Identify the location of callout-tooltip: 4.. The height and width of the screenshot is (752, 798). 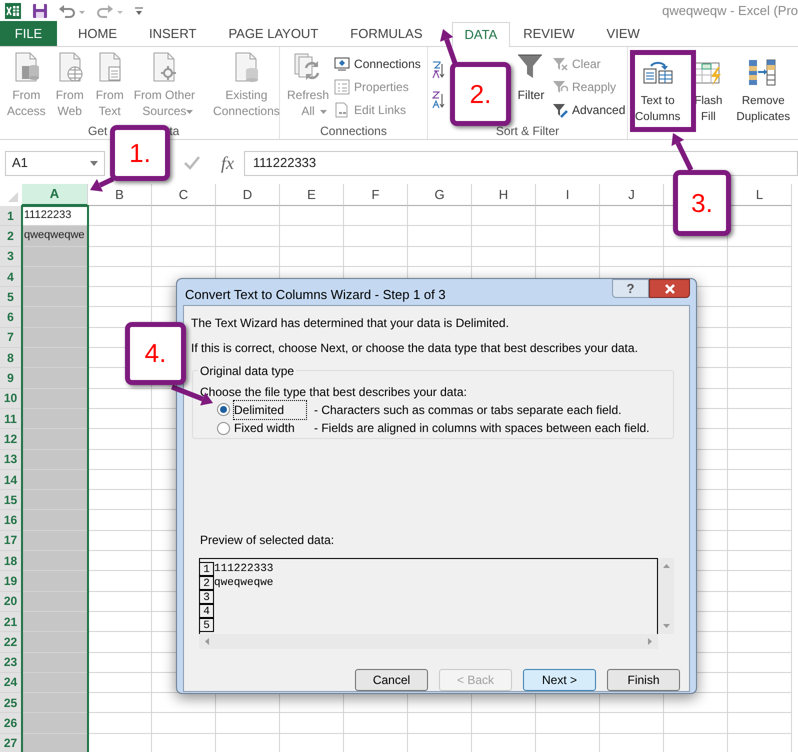
(155, 353).